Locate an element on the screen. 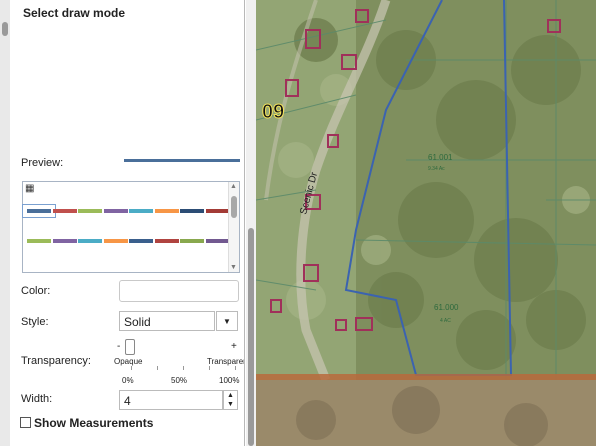 The height and width of the screenshot is (446, 596). palette-scrollbar: ▲ ▼ is located at coordinates (233, 227).